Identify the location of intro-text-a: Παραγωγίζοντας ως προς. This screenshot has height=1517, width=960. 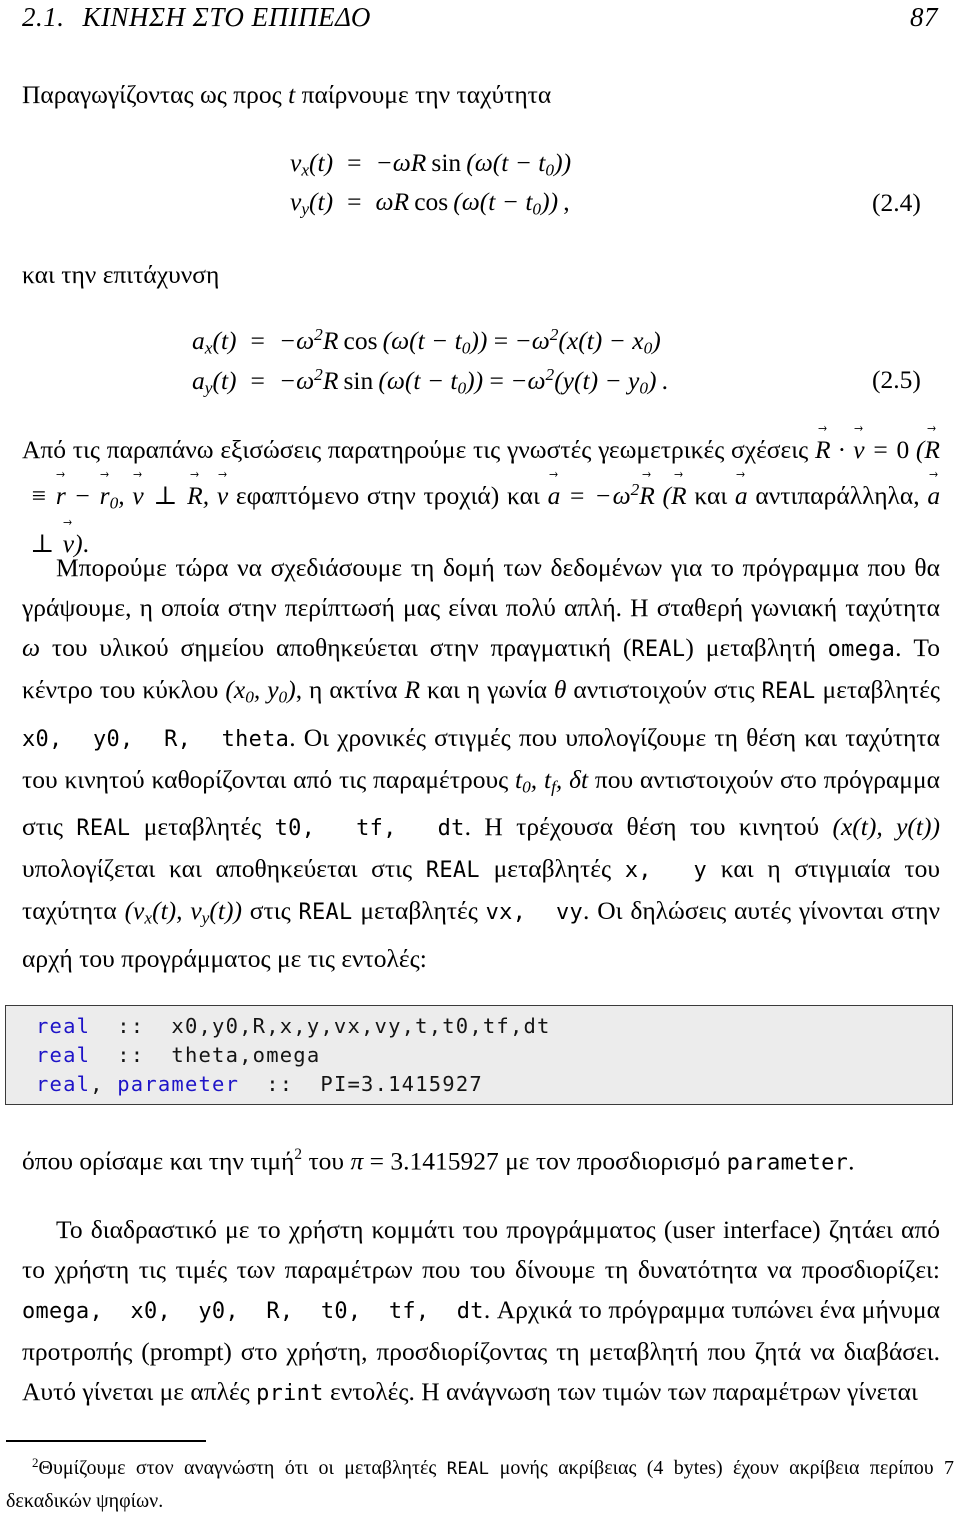
(155, 94).